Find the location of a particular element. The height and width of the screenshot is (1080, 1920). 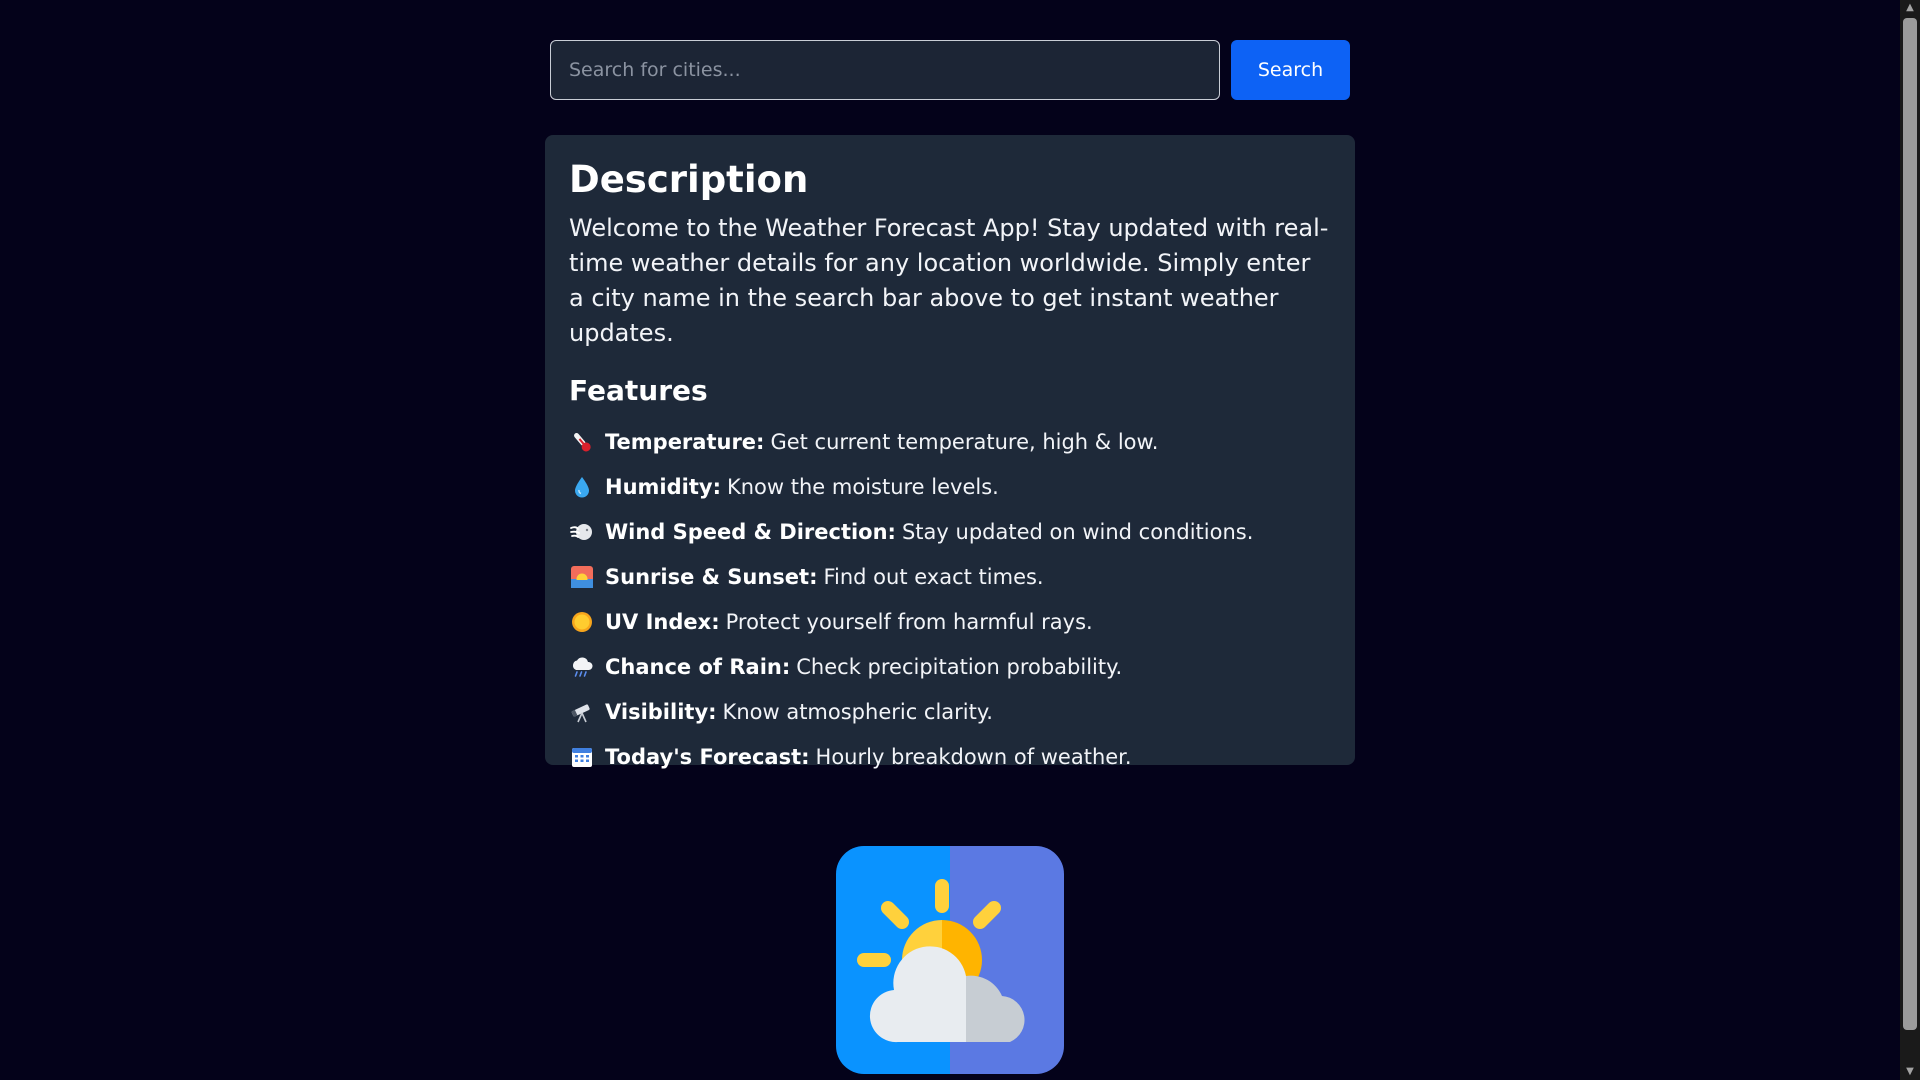

telescope-icon is located at coordinates (580, 713).